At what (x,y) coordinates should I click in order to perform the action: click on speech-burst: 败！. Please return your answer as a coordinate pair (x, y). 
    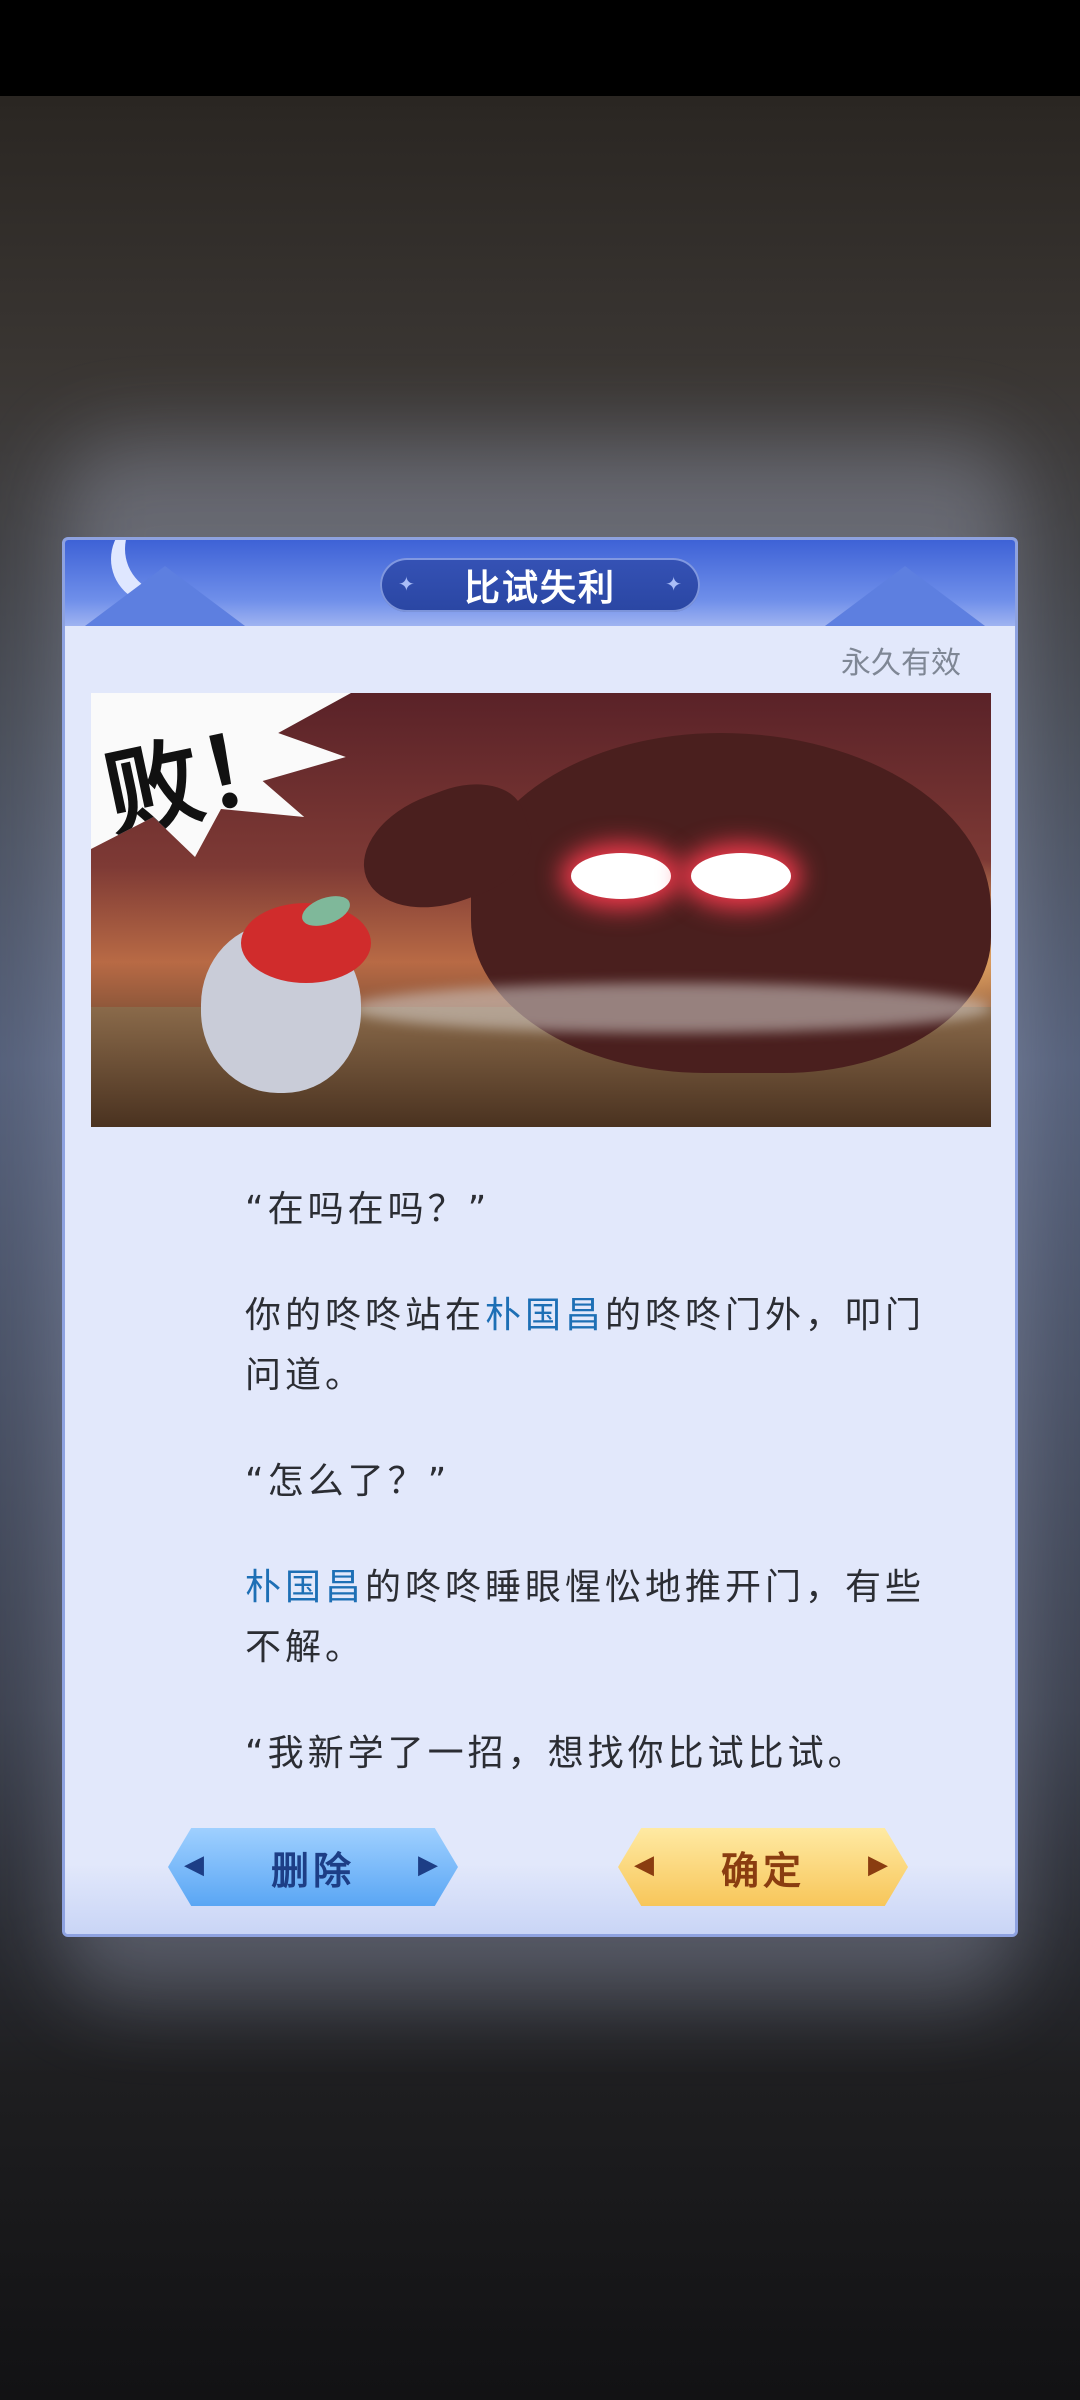
    Looking at the image, I should click on (221, 775).